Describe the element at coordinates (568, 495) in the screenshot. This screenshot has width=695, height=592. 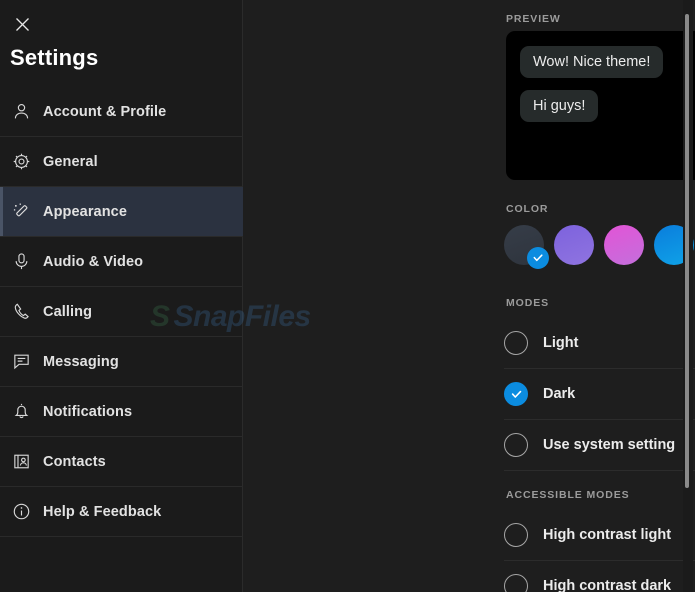
I see `accessible-modes-section-label: ACCESSIBLE MODES` at that location.